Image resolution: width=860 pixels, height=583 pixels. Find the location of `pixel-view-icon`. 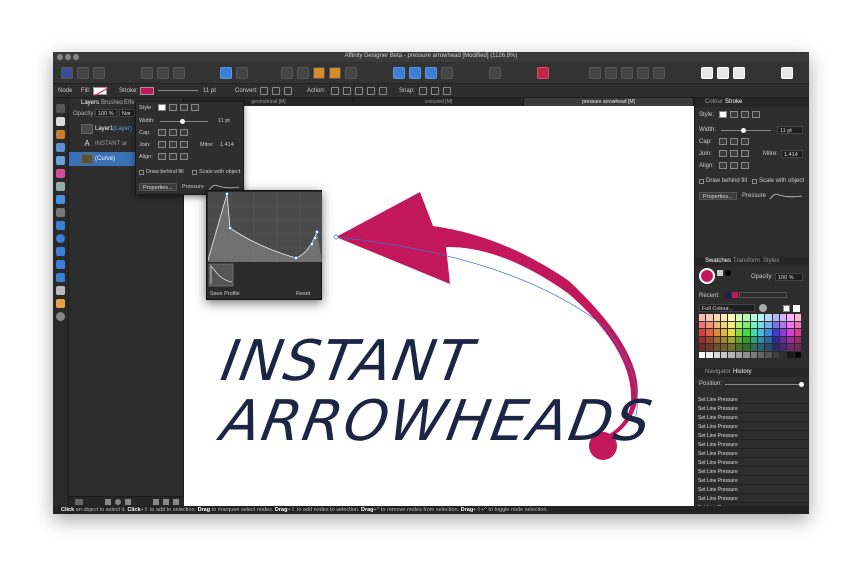

pixel-view-icon is located at coordinates (163, 73).